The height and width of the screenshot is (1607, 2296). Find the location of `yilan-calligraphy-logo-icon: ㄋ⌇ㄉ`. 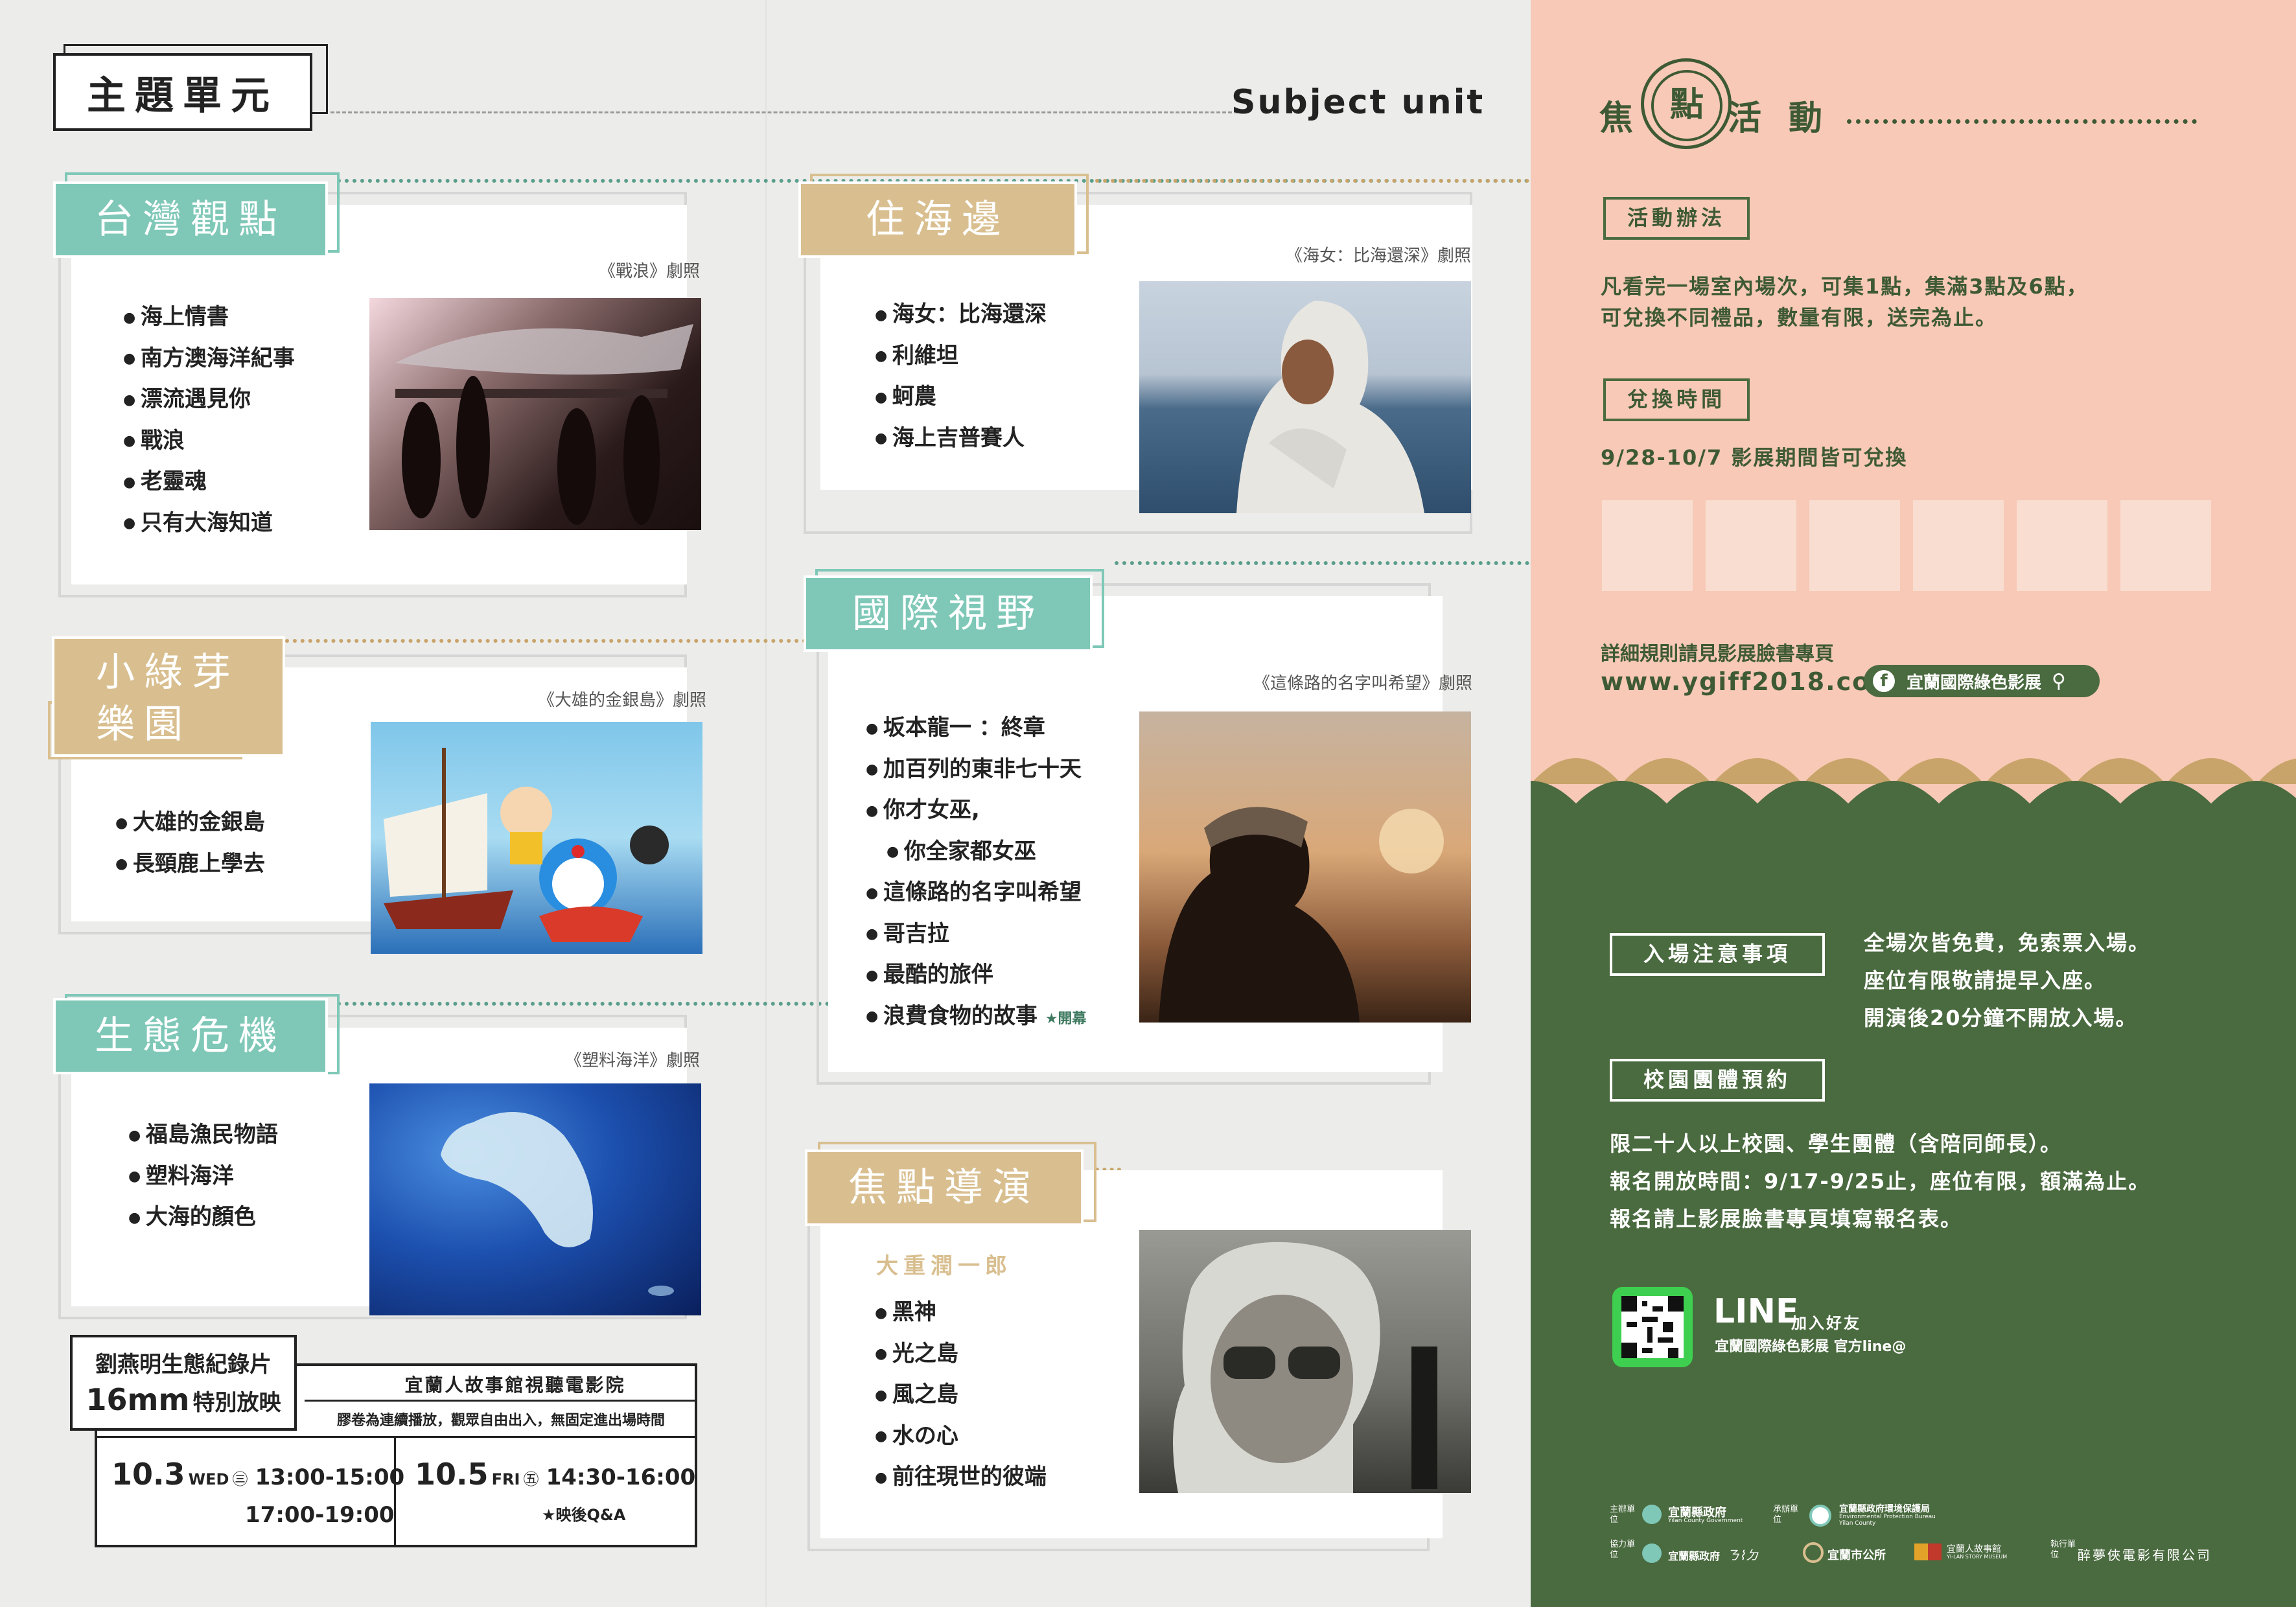

yilan-calligraphy-logo-icon: ㄋ⌇ㄉ is located at coordinates (1742, 1555).